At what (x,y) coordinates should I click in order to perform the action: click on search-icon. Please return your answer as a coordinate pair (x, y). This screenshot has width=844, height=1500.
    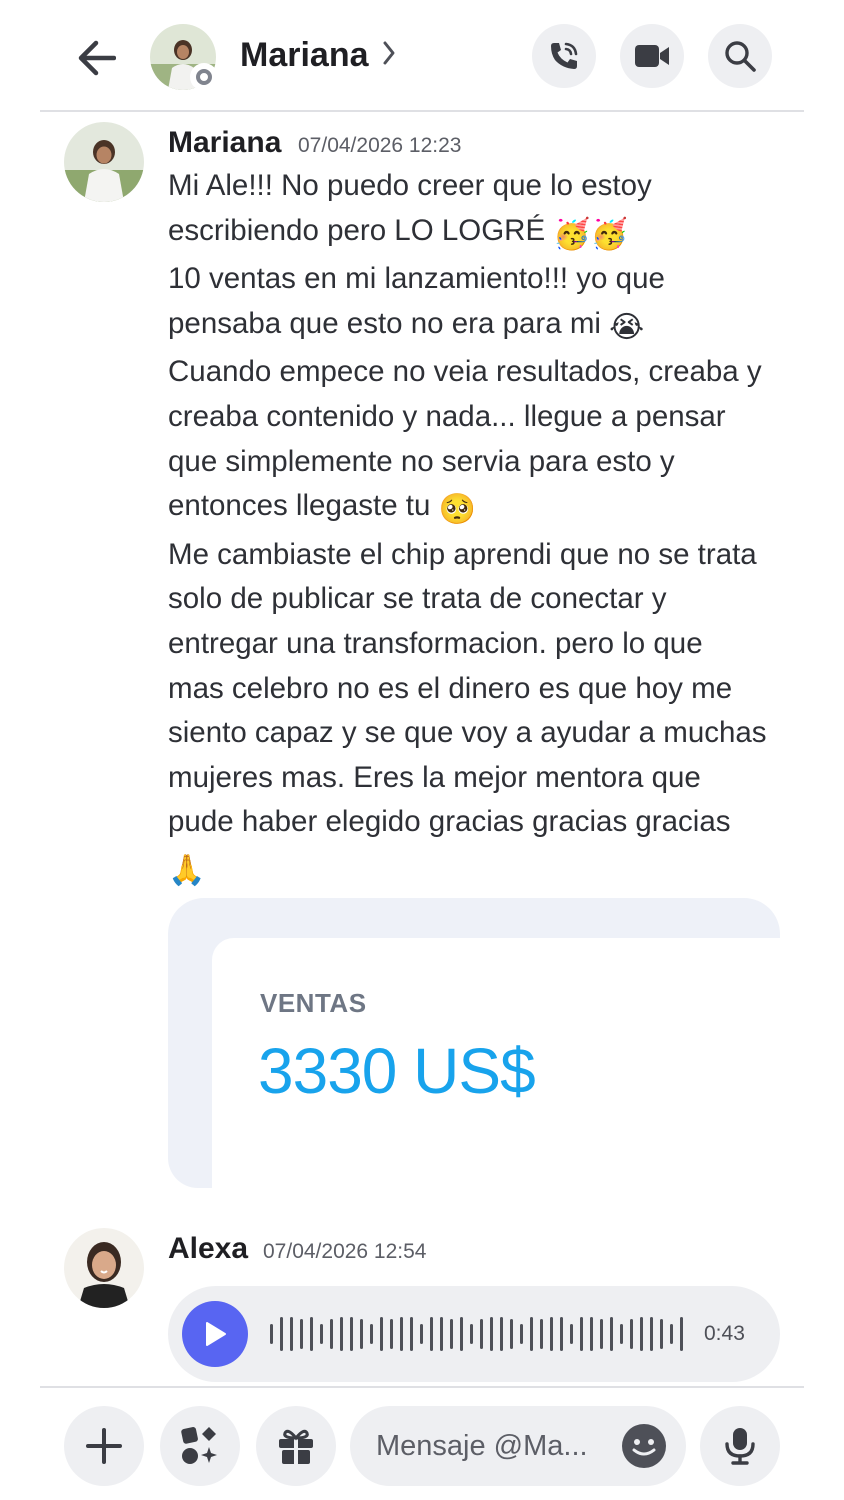
    Looking at the image, I should click on (740, 56).